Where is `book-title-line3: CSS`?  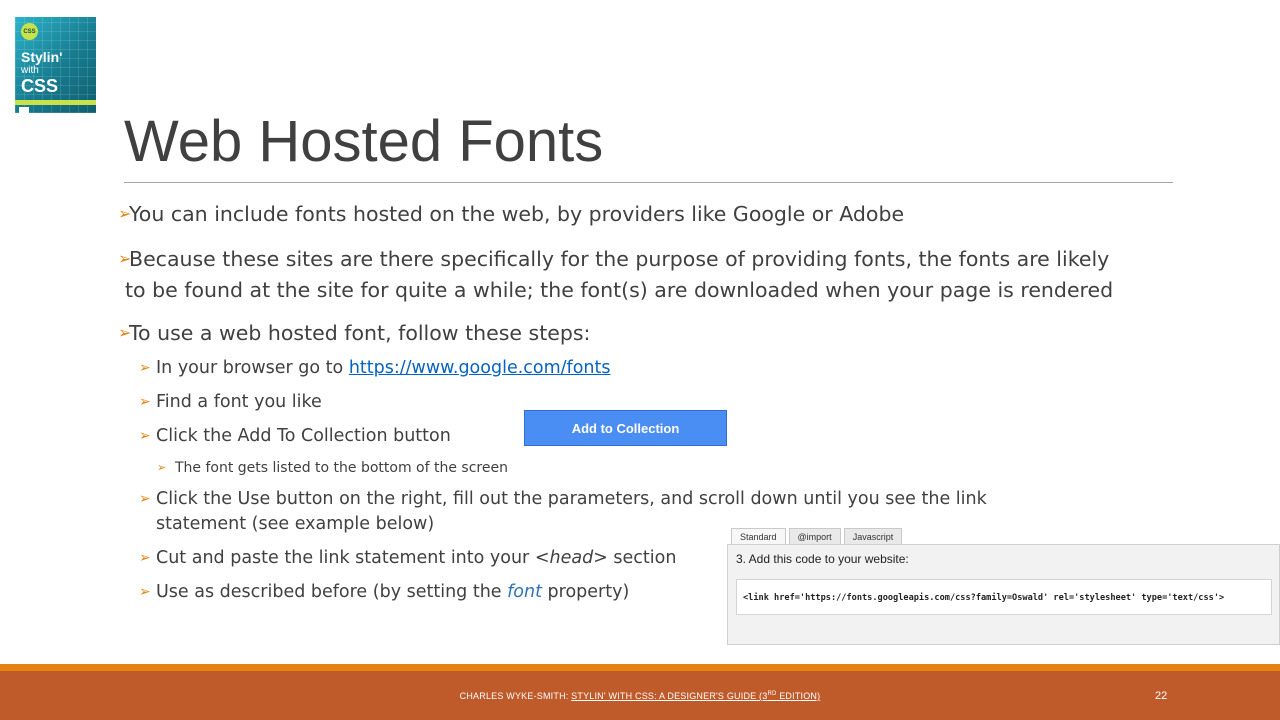 book-title-line3: CSS is located at coordinates (40, 86).